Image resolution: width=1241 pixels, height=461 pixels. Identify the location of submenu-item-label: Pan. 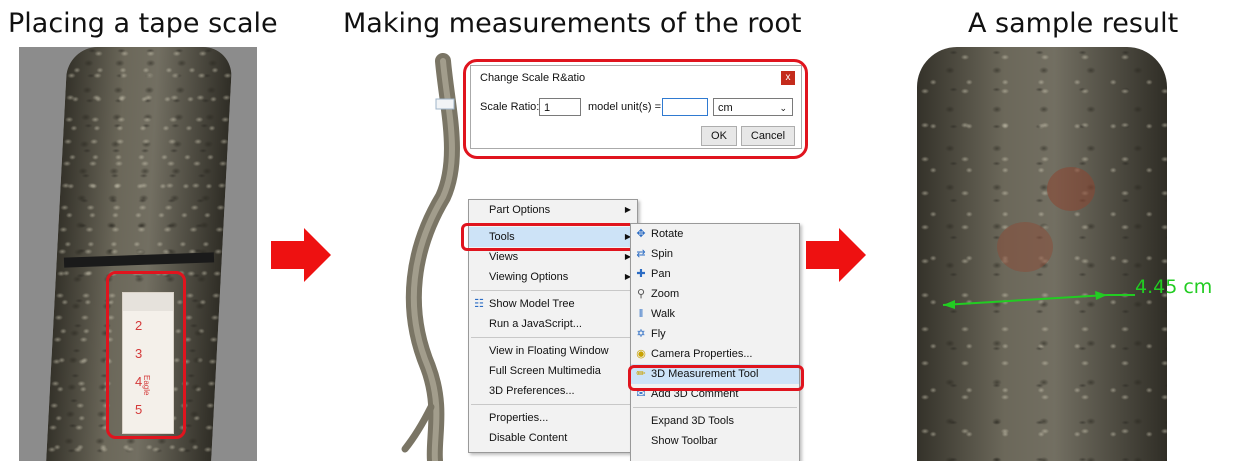
(661, 274).